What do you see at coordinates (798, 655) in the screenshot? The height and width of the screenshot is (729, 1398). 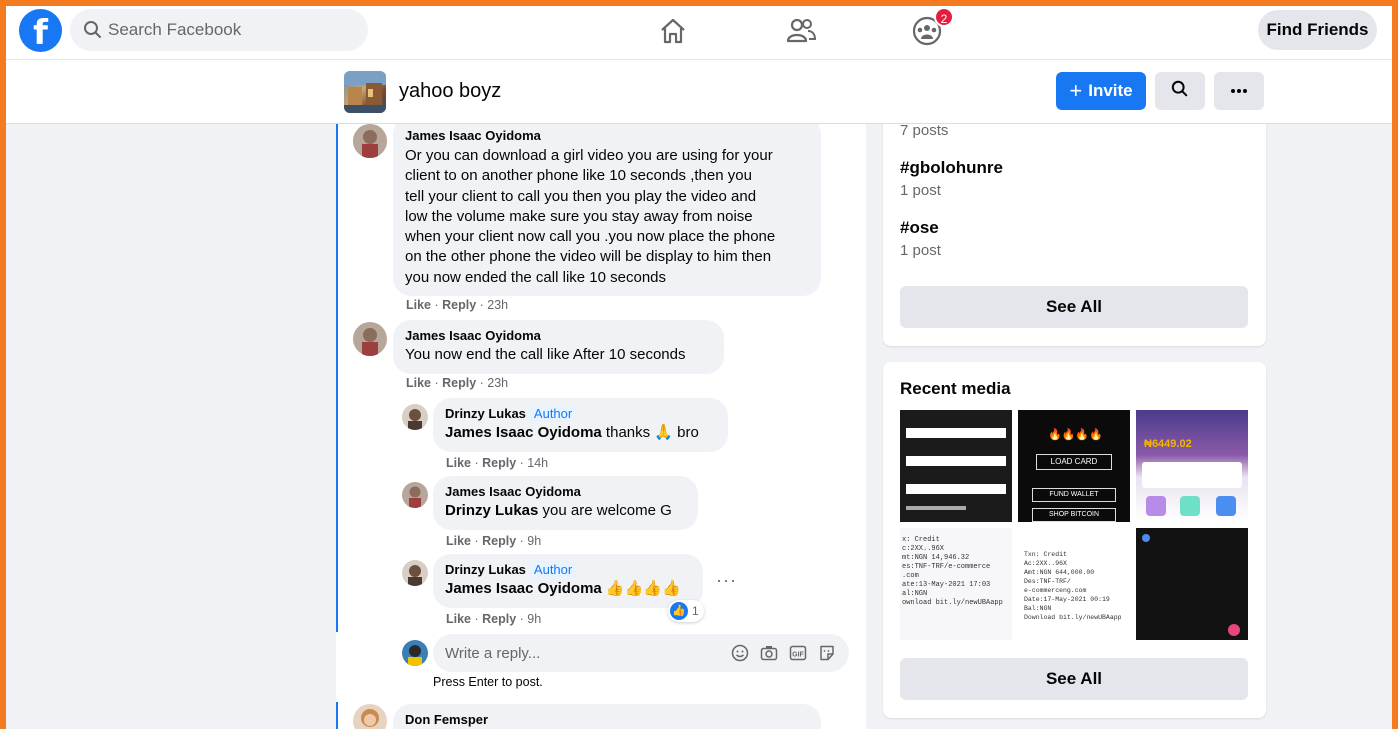 I see `svg-text: GIF` at bounding box center [798, 655].